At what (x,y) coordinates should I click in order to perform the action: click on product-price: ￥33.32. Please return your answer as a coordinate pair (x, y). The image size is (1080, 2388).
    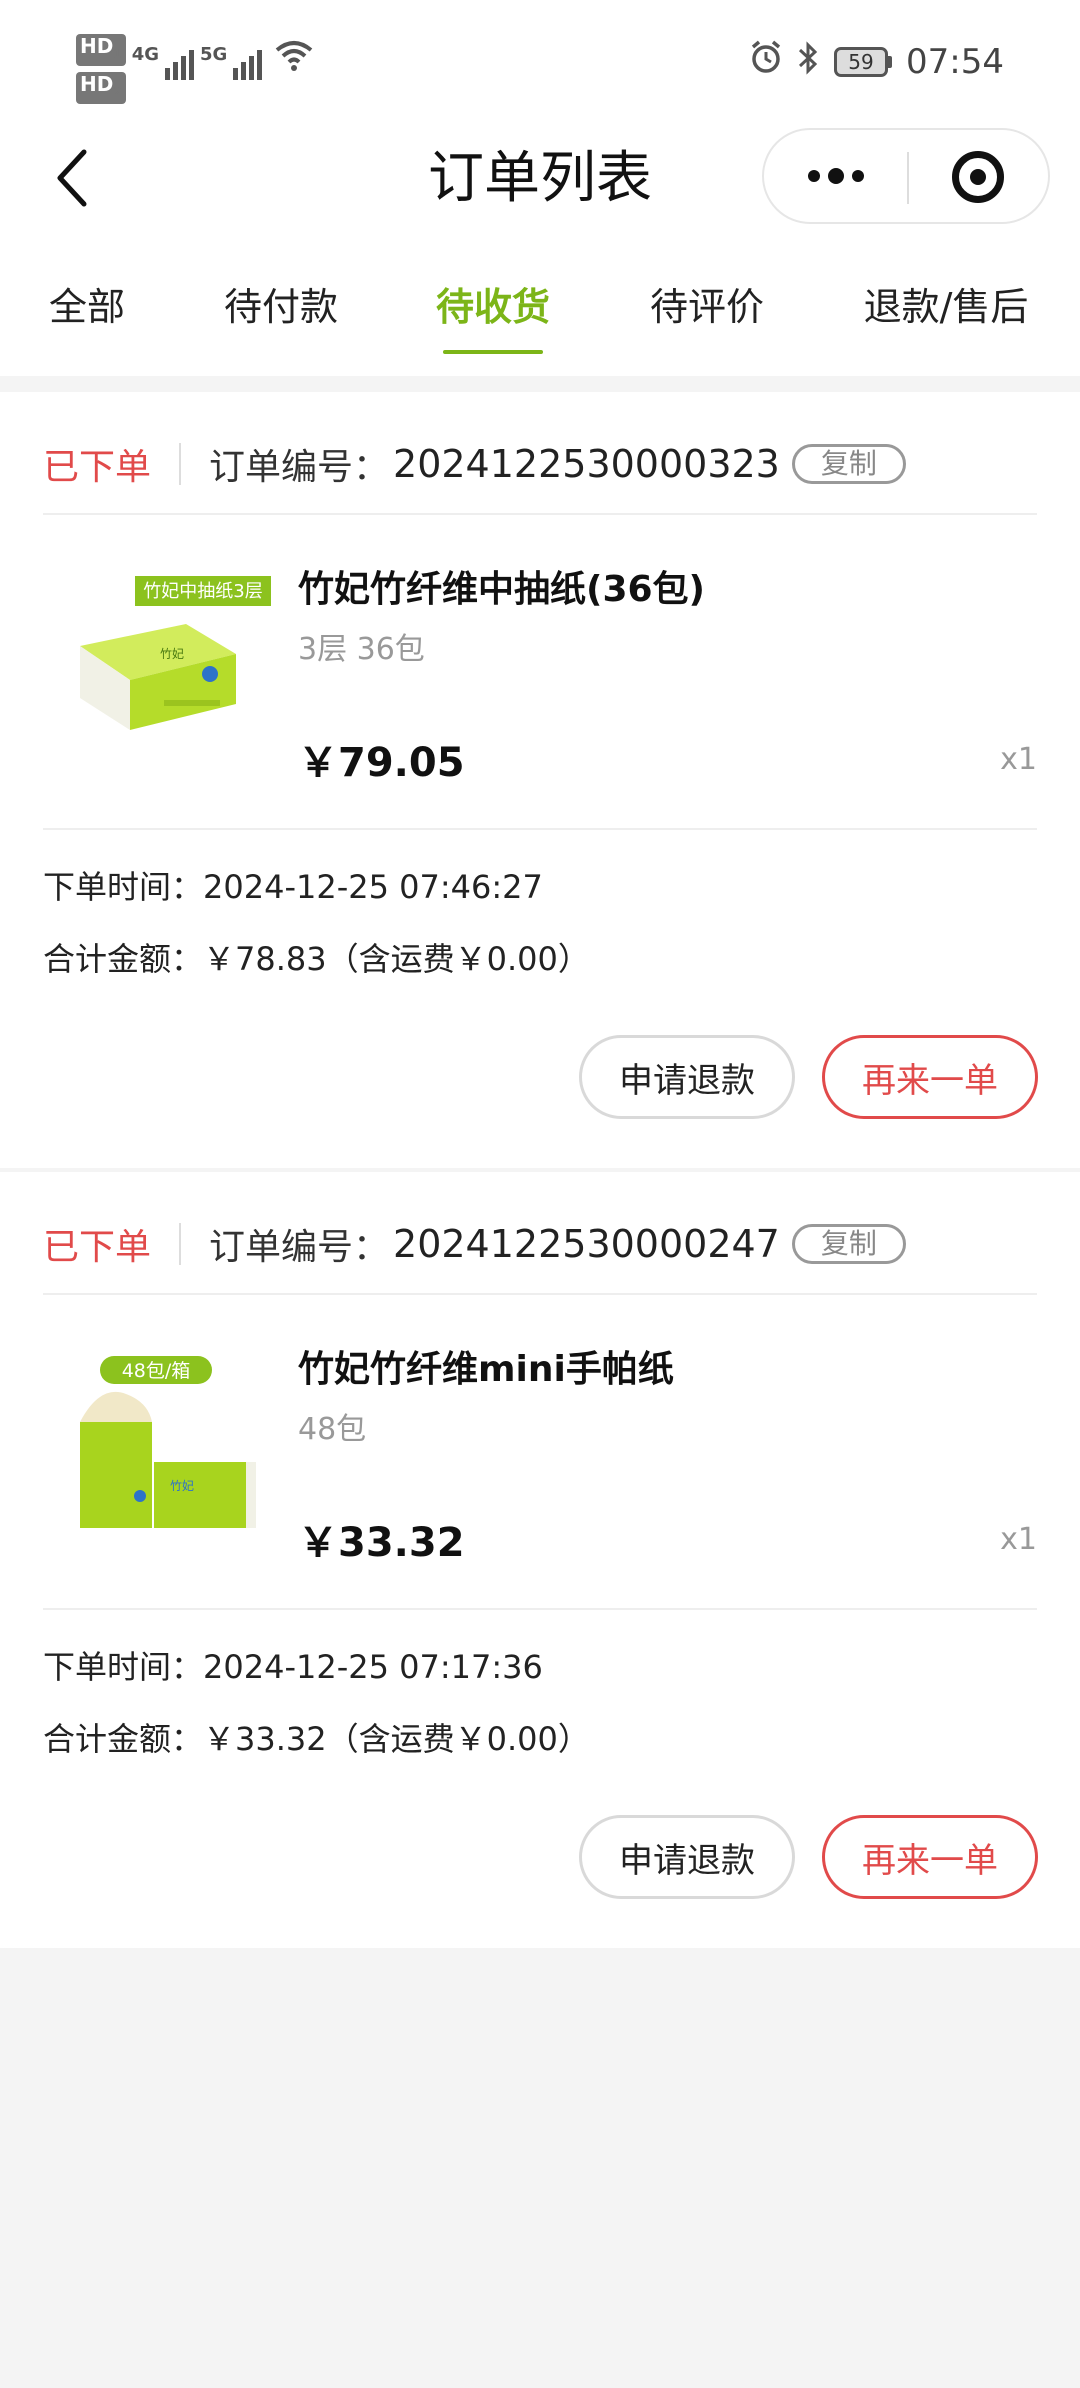
    Looking at the image, I should click on (381, 1543).